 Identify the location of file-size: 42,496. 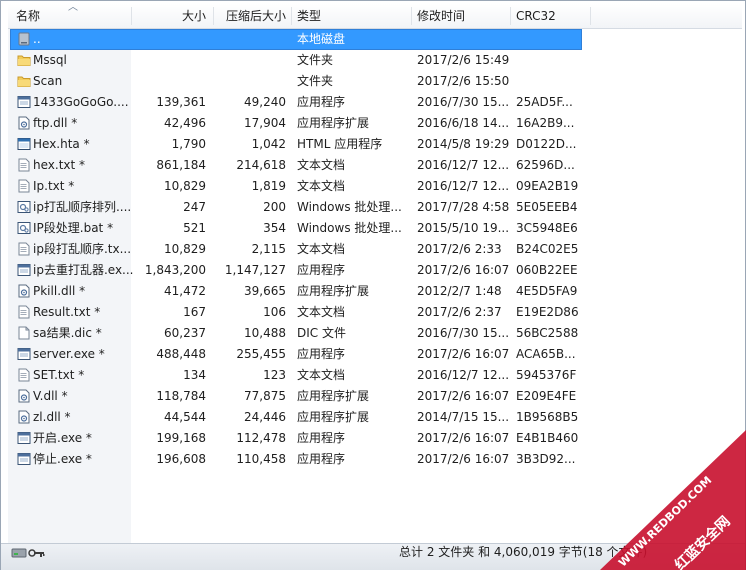
(185, 123).